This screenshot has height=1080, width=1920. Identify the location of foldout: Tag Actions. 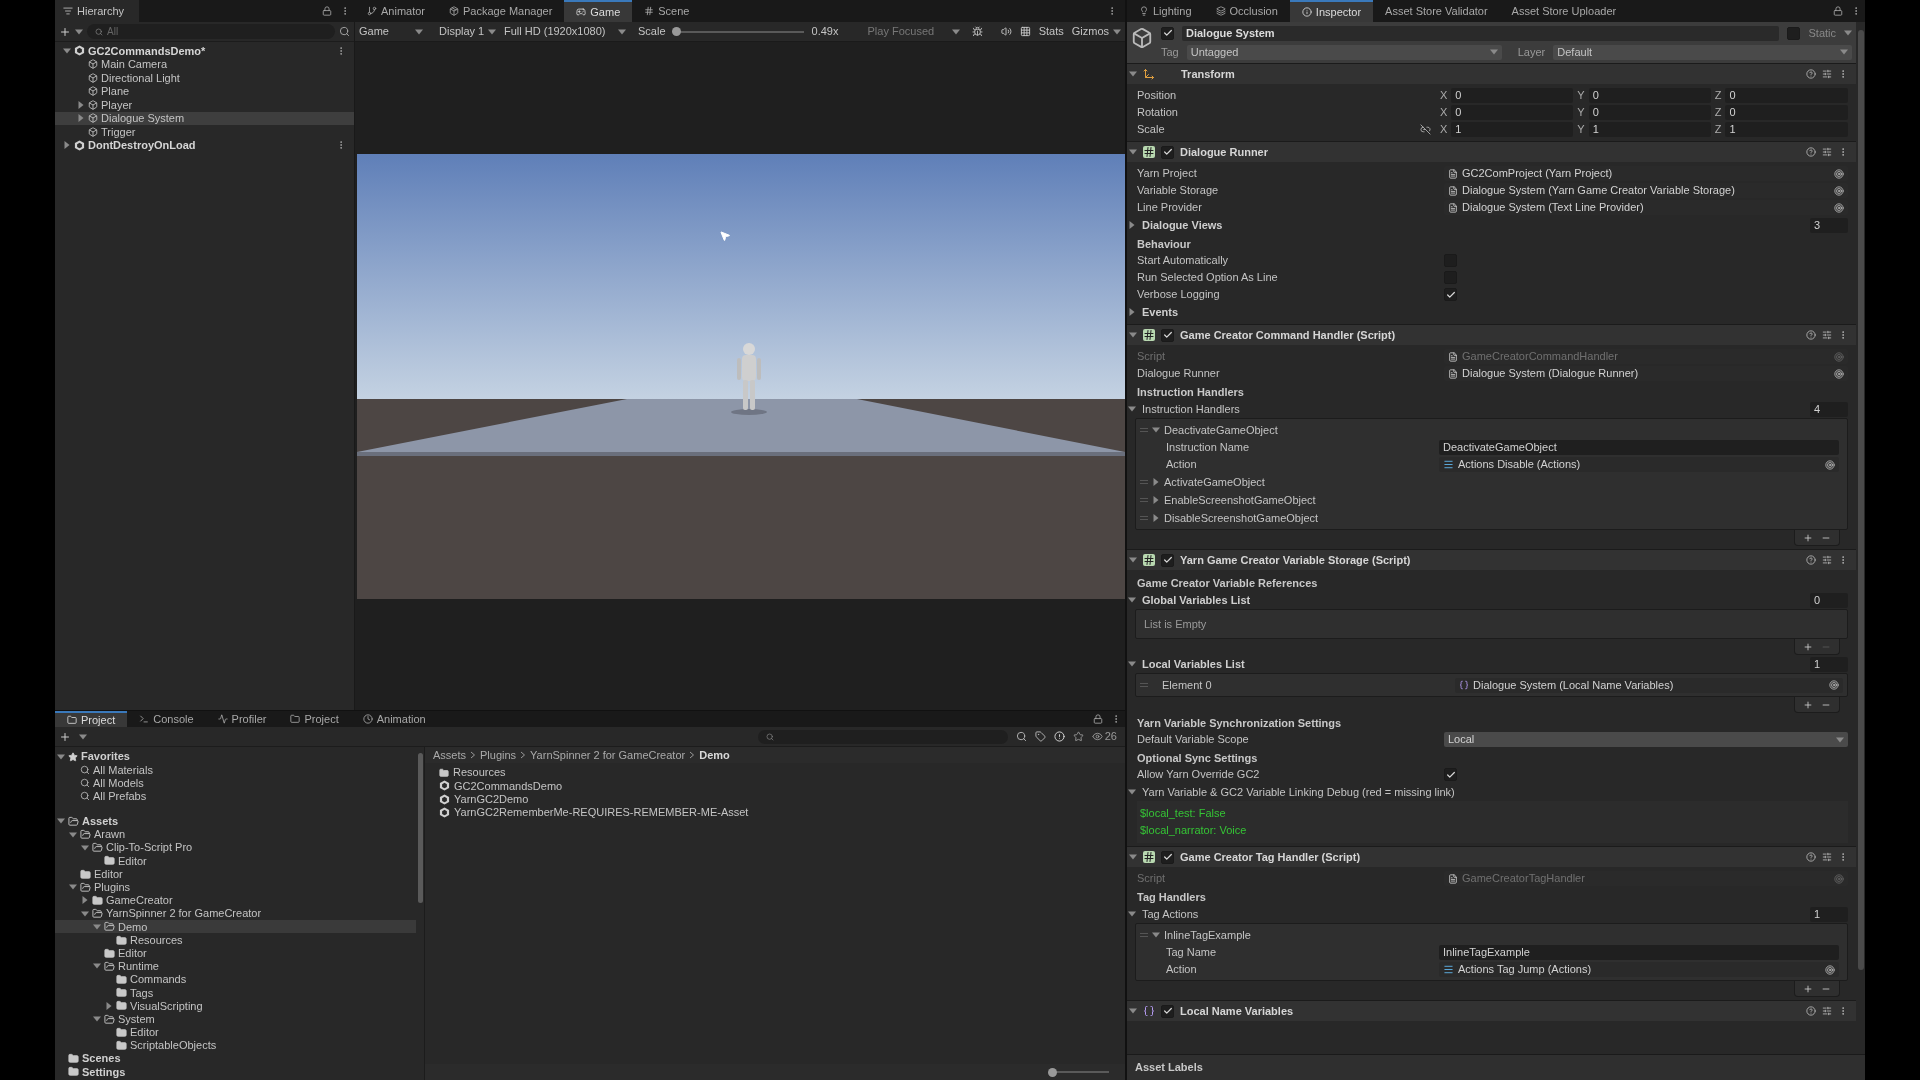
(1163, 914).